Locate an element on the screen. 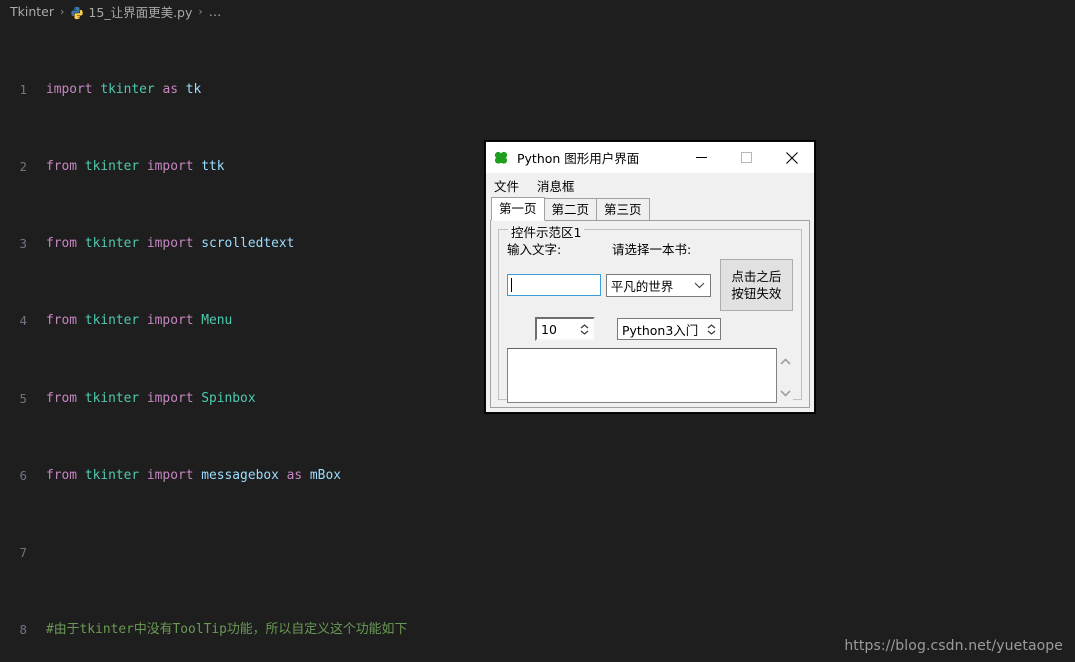 The width and height of the screenshot is (1075, 662). code-line: 7 is located at coordinates (537, 552).